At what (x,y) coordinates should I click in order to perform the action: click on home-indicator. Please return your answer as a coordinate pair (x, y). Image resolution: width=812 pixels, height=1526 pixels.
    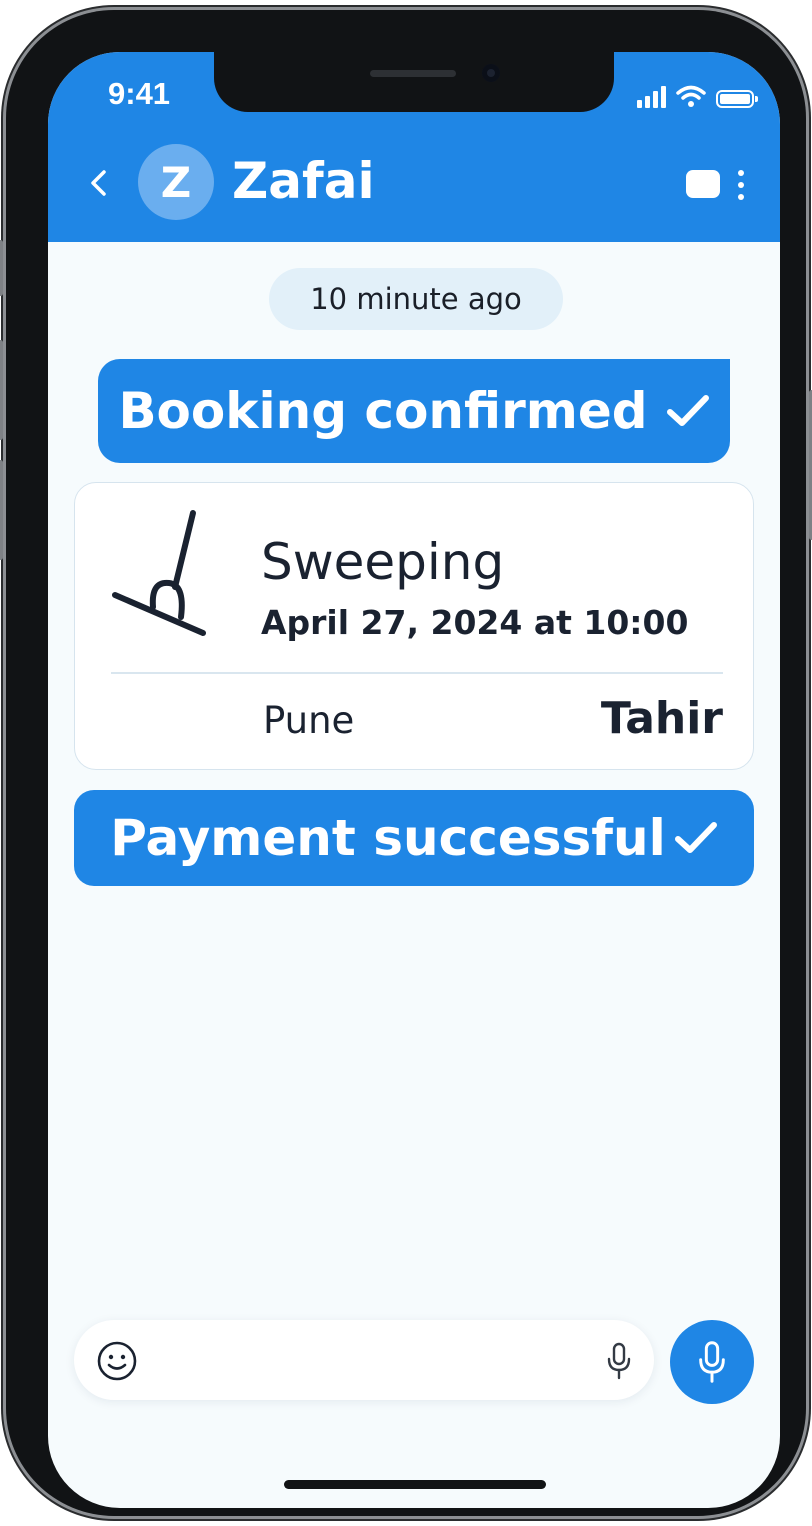
    Looking at the image, I should click on (415, 1484).